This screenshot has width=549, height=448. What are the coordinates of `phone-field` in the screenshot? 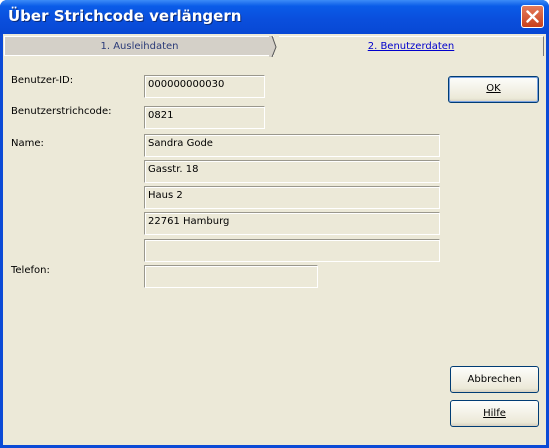 It's located at (231, 276).